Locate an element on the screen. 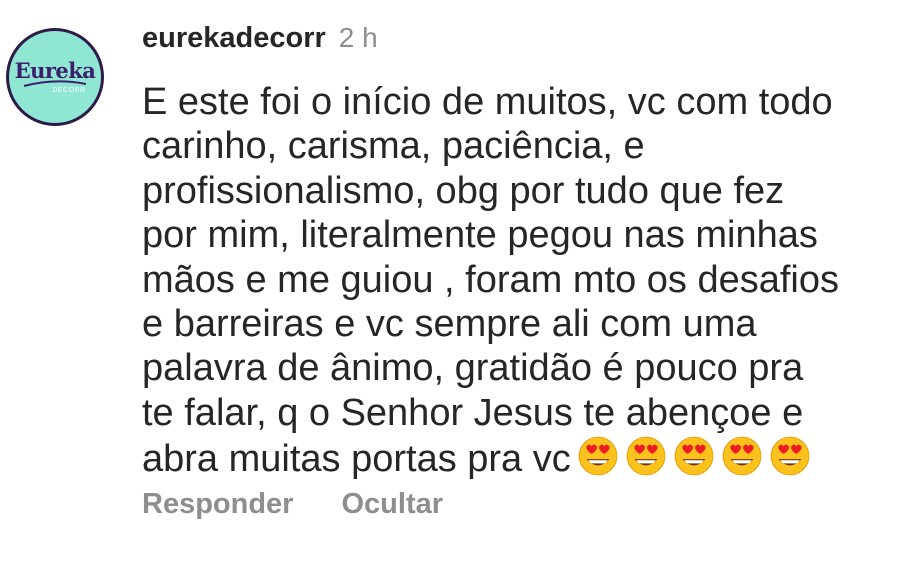 This screenshot has width=911, height=571. username: eurekadecorr is located at coordinates (234, 38).